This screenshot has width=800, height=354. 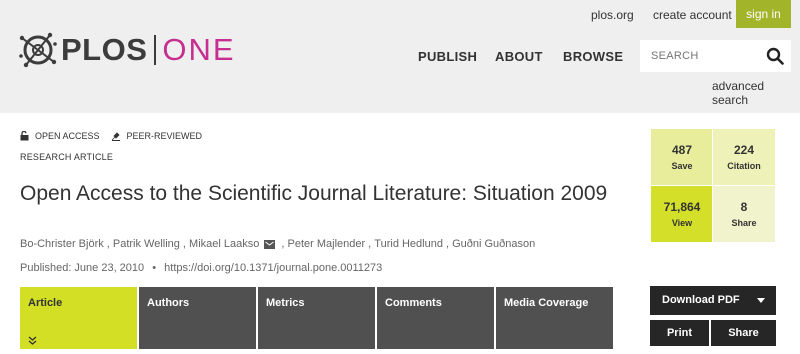 What do you see at coordinates (554, 318) in the screenshot?
I see `tab-media-coverage: Media Coverage` at bounding box center [554, 318].